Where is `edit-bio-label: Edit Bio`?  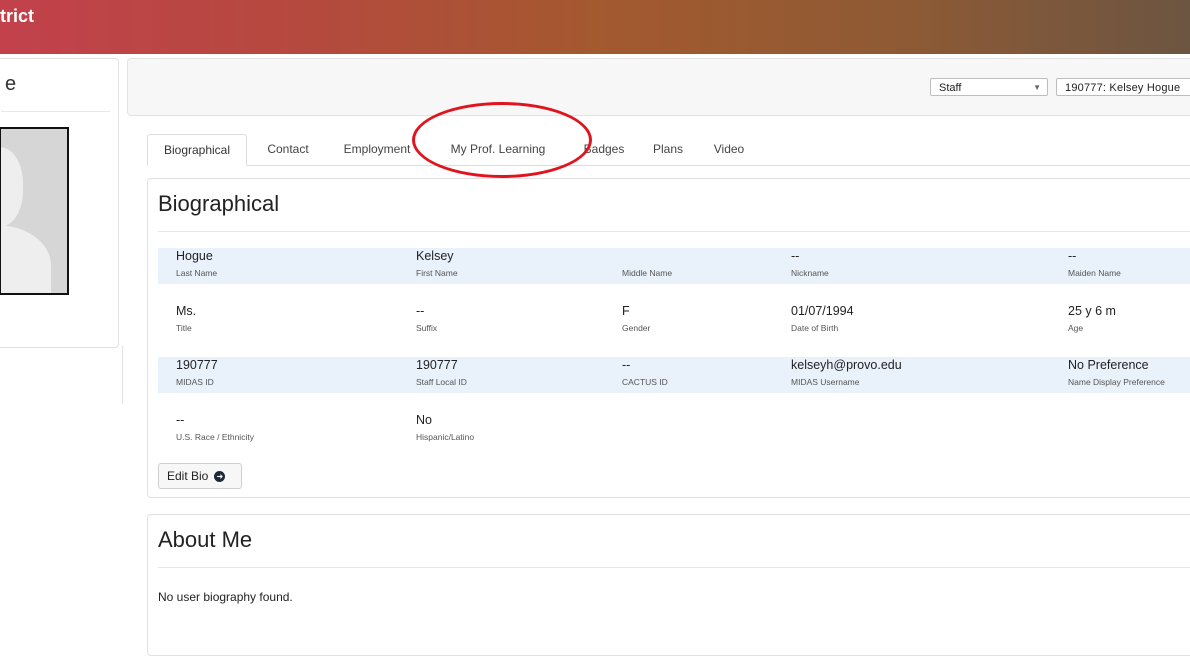 edit-bio-label: Edit Bio is located at coordinates (188, 476).